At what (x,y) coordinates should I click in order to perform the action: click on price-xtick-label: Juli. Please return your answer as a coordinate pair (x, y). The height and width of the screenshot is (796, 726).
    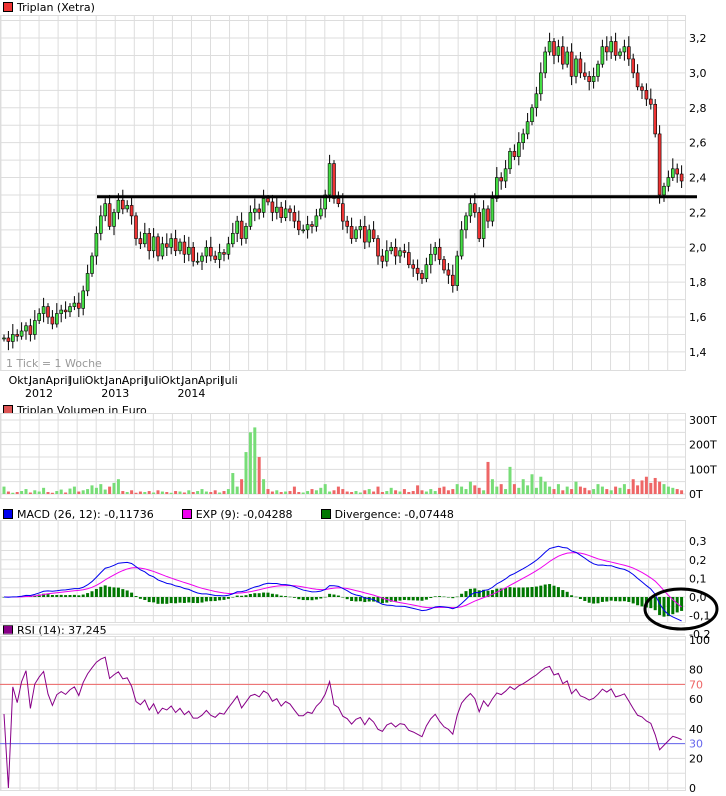
    Looking at the image, I should click on (152, 380).